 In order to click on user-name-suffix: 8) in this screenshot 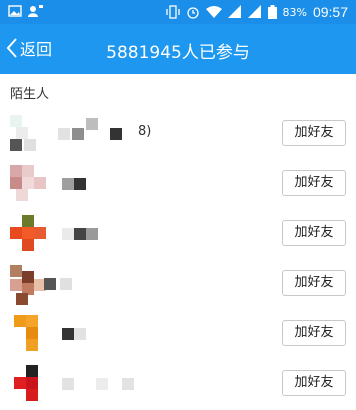, I will do `click(145, 131)`.